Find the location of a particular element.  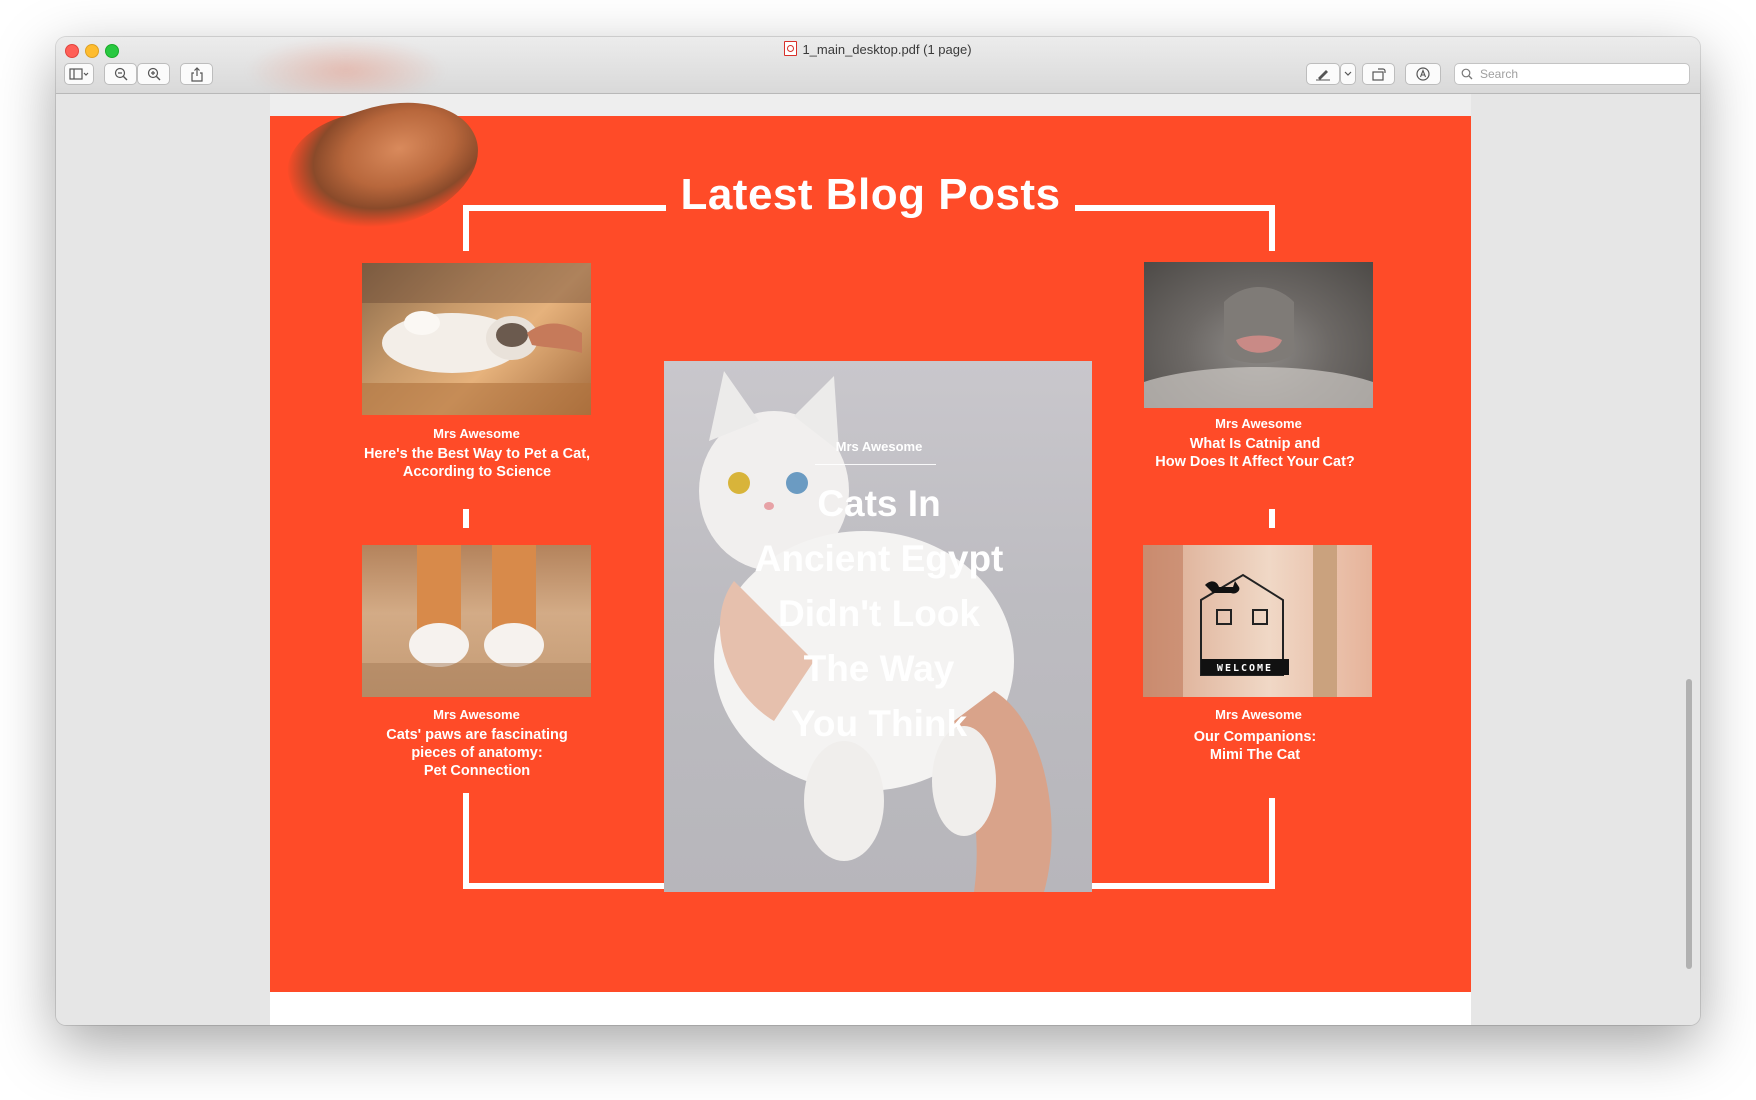

share-icon is located at coordinates (196, 74).